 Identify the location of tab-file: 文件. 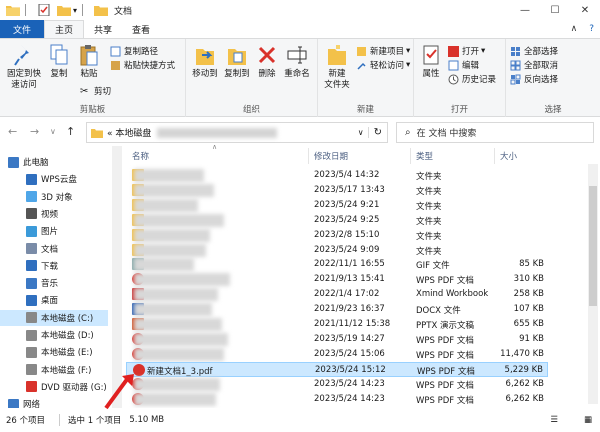
(22, 29).